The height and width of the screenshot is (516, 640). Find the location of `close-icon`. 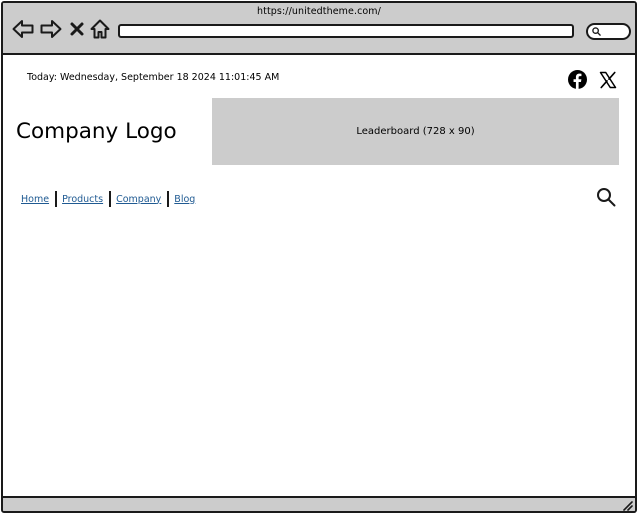

close-icon is located at coordinates (77, 29).